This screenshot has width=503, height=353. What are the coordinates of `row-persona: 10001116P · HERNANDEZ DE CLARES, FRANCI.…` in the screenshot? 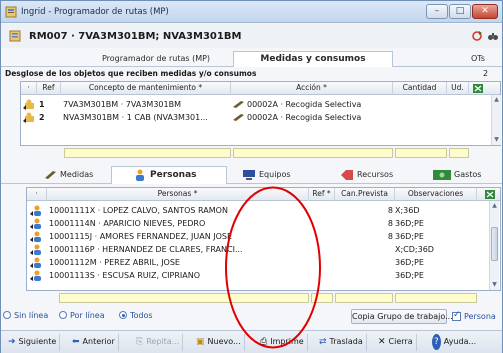 It's located at (146, 249).